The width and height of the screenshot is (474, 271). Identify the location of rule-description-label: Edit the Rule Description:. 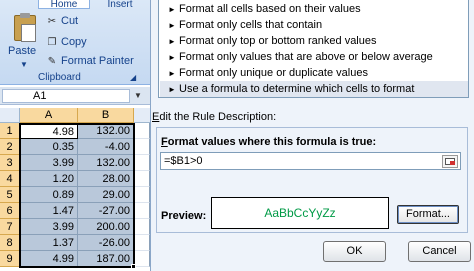
(214, 117).